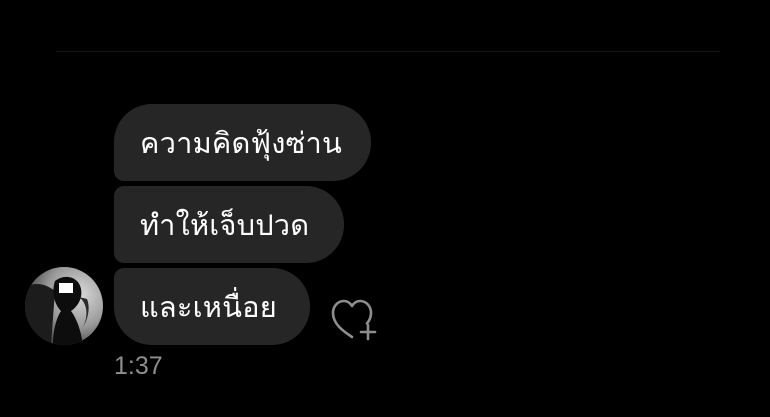 This screenshot has height=417, width=770. What do you see at coordinates (208, 306) in the screenshot?
I see `message-text: และเหนื่อย` at bounding box center [208, 306].